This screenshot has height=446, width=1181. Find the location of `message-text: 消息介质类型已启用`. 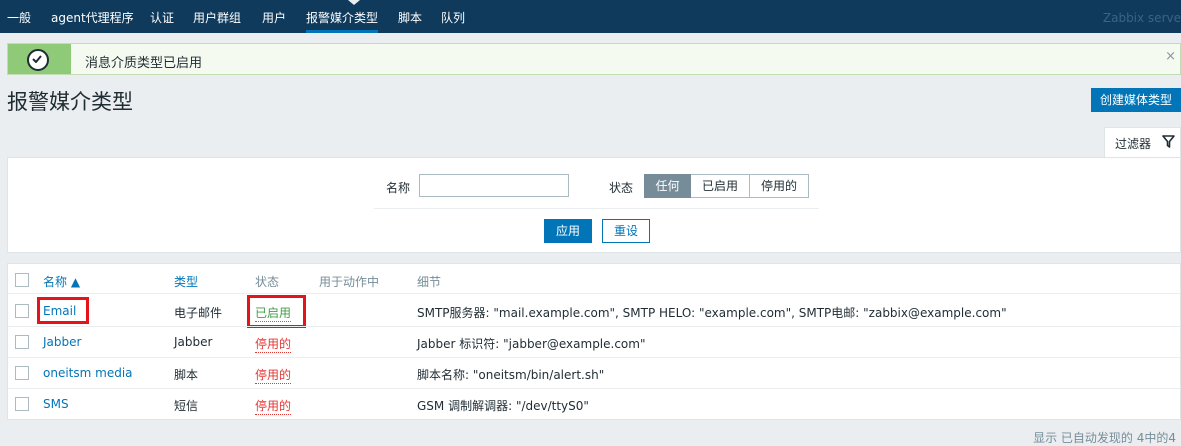

message-text: 消息介质类型已启用 is located at coordinates (144, 63).